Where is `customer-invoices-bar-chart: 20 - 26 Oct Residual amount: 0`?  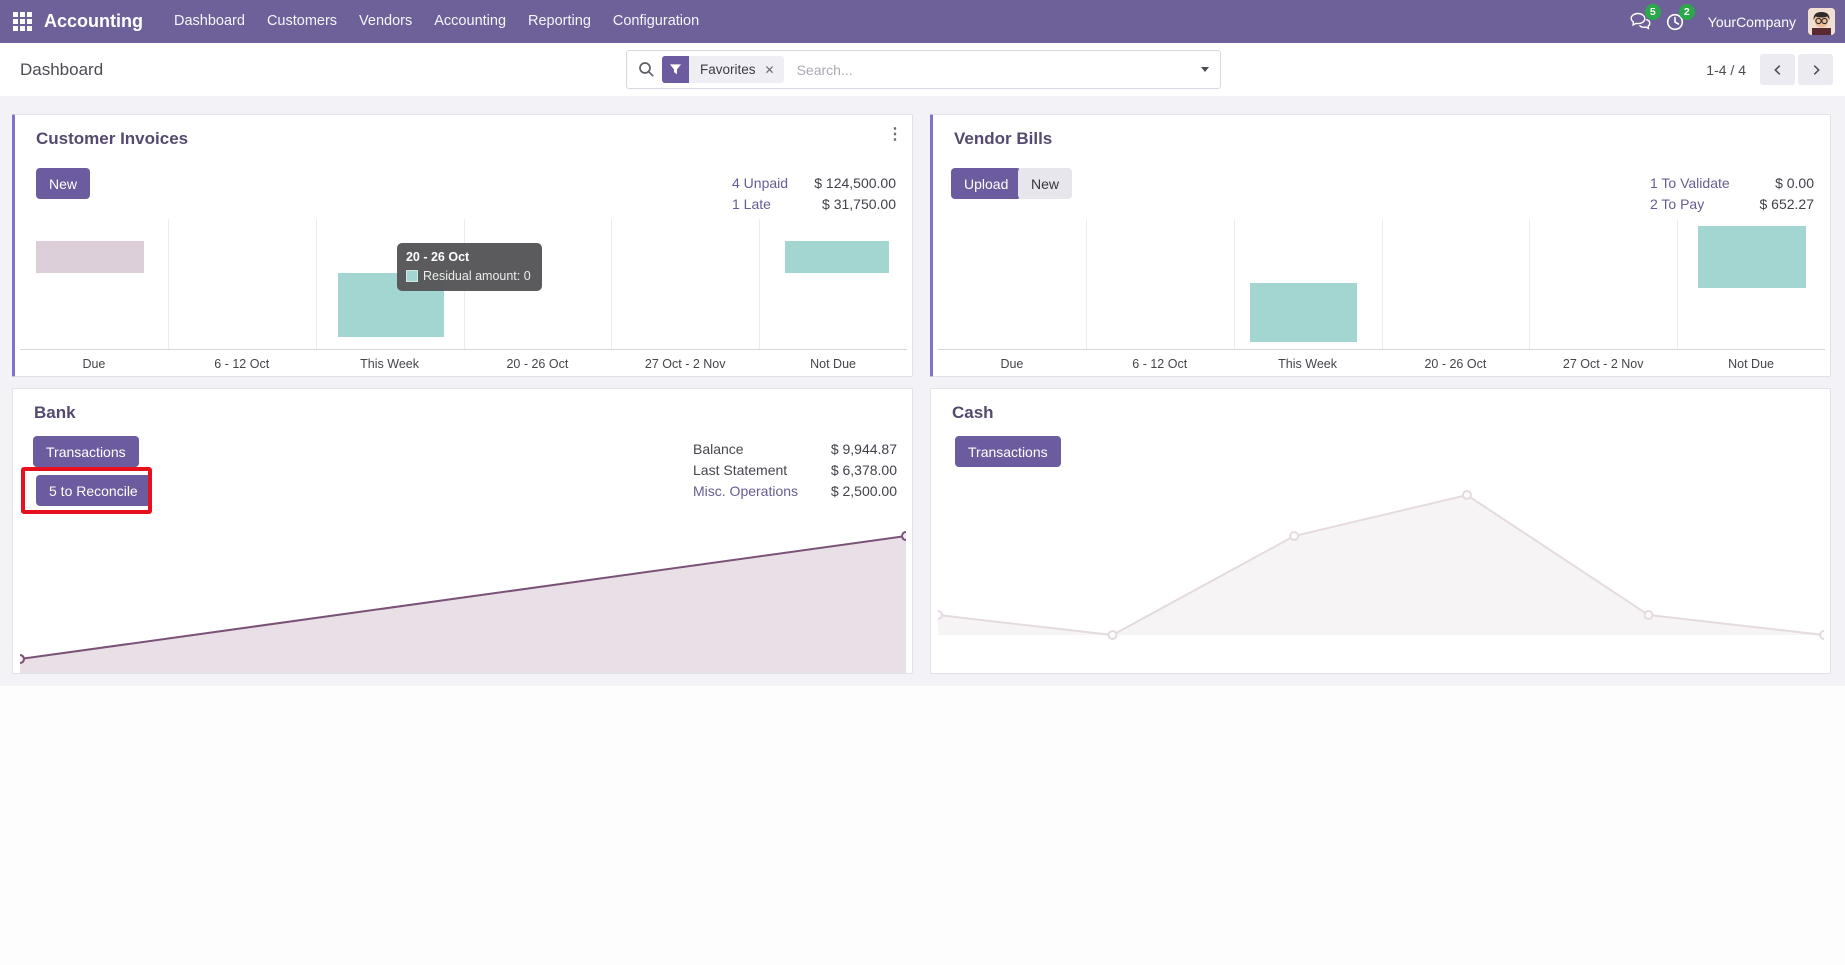
customer-invoices-bar-chart: 20 - 26 Oct Residual amount: 0 is located at coordinates (463, 284).